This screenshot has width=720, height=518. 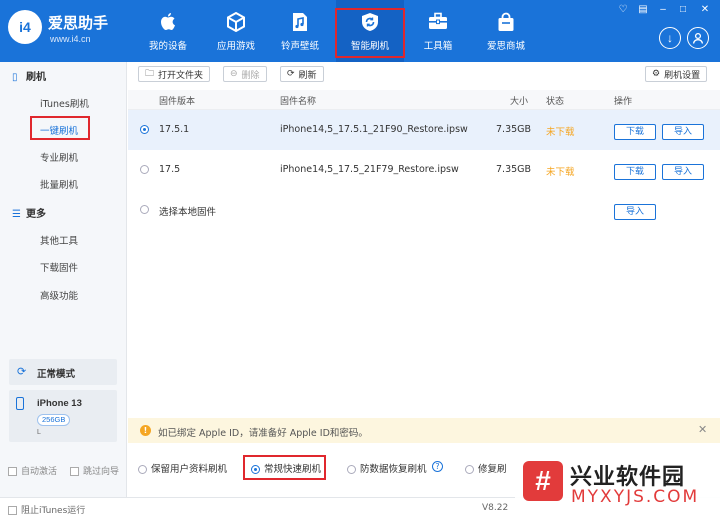 I want to click on nav-label: 我的设备, so click(x=167, y=46).